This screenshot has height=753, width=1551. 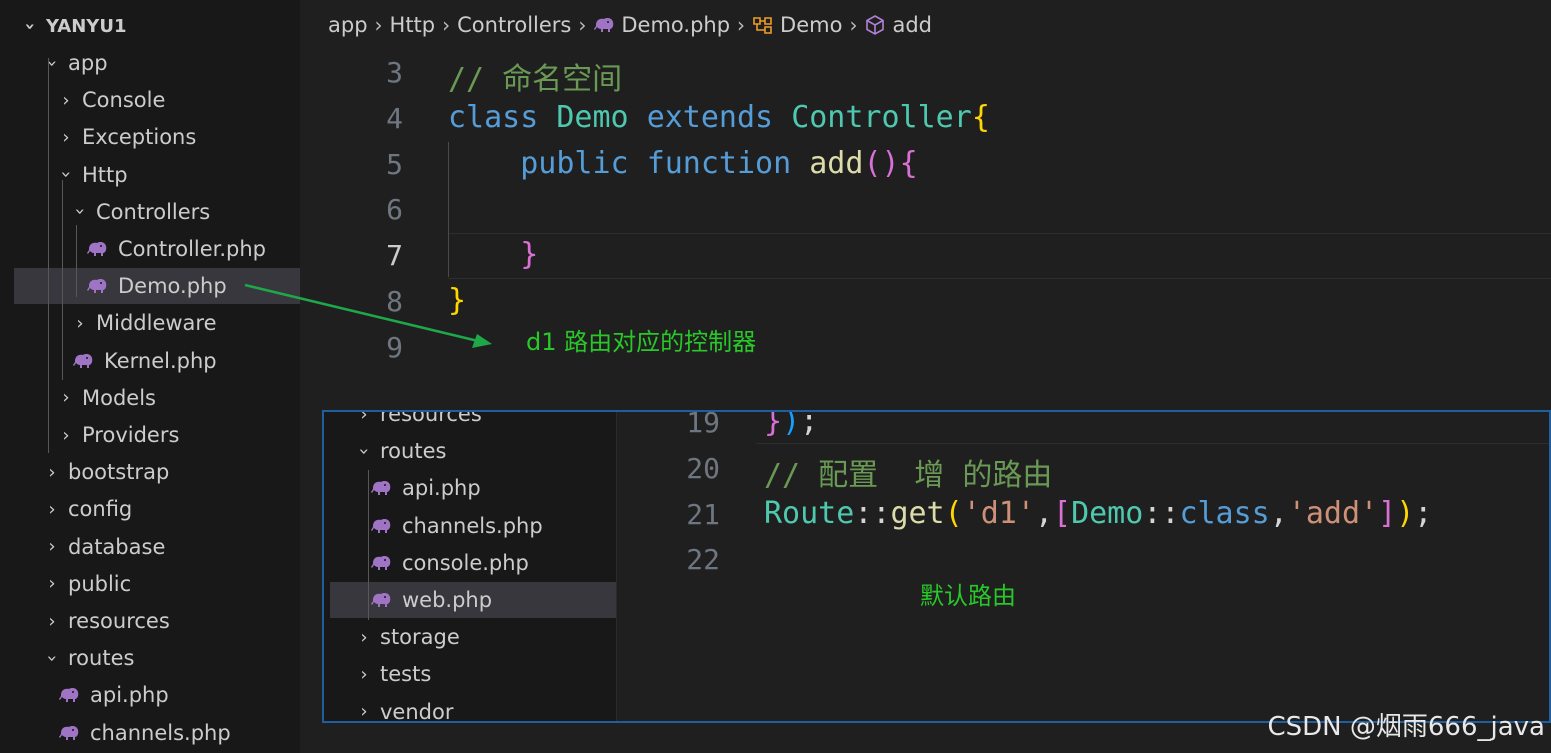 I want to click on explorer-root-folder: › YANYU1, so click(x=150, y=26).